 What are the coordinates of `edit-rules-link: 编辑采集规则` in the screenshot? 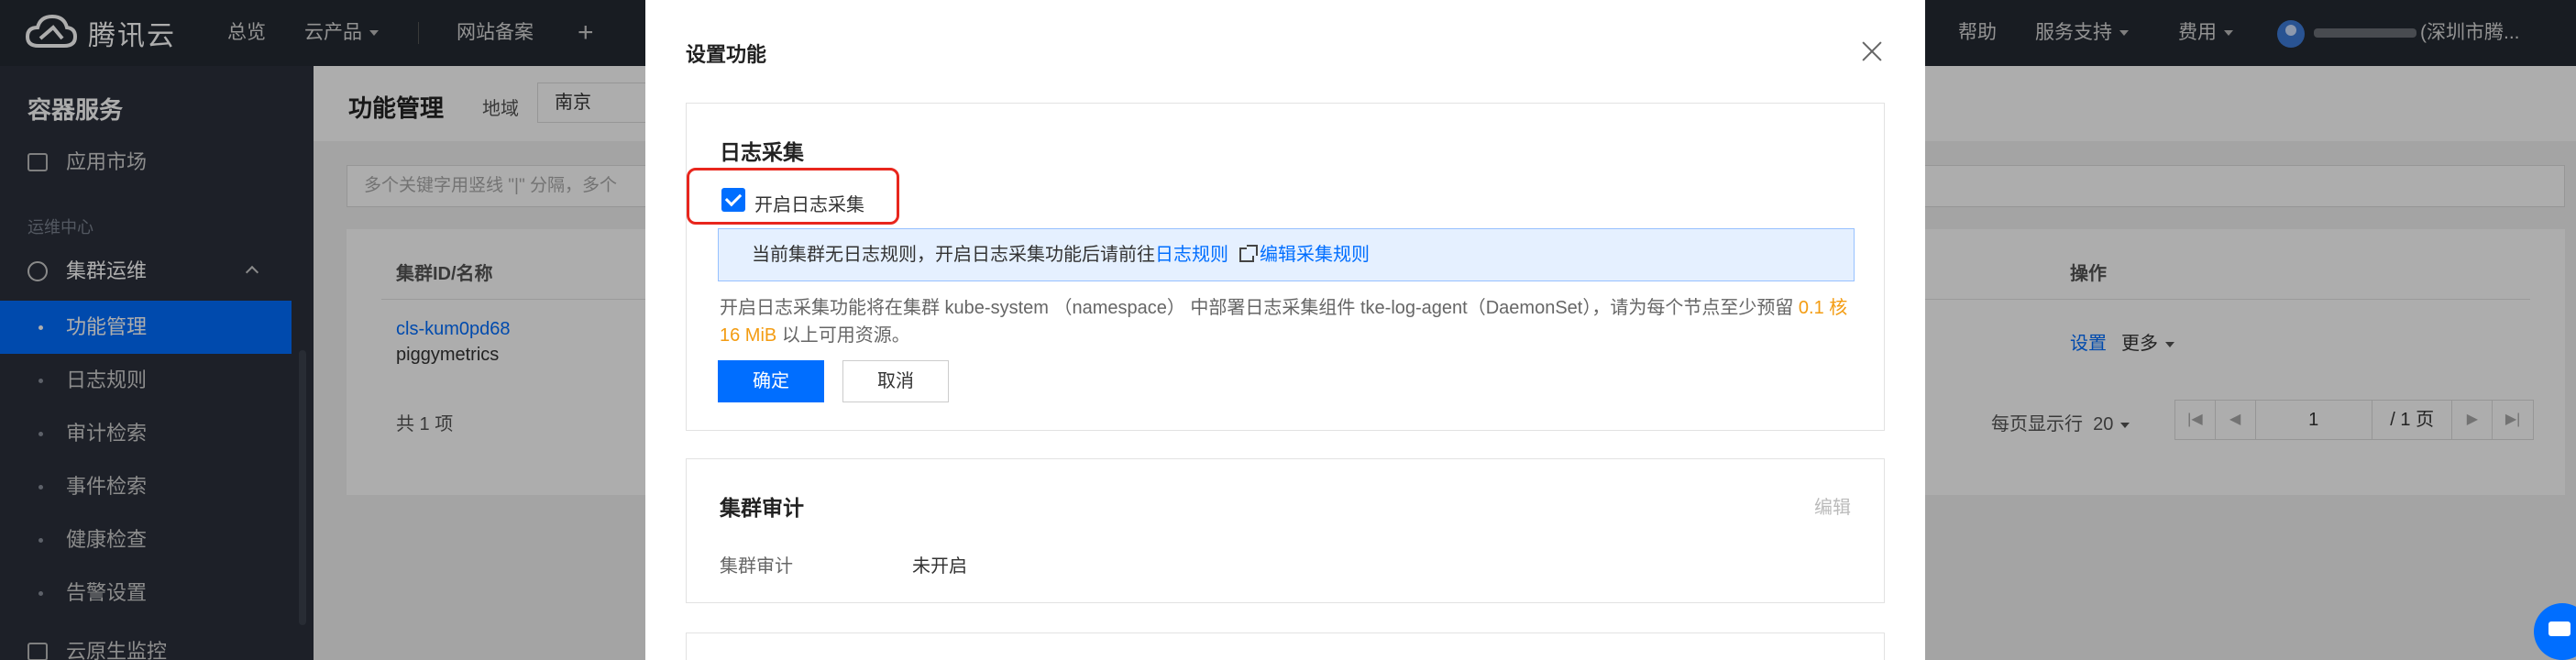 It's located at (1315, 255).